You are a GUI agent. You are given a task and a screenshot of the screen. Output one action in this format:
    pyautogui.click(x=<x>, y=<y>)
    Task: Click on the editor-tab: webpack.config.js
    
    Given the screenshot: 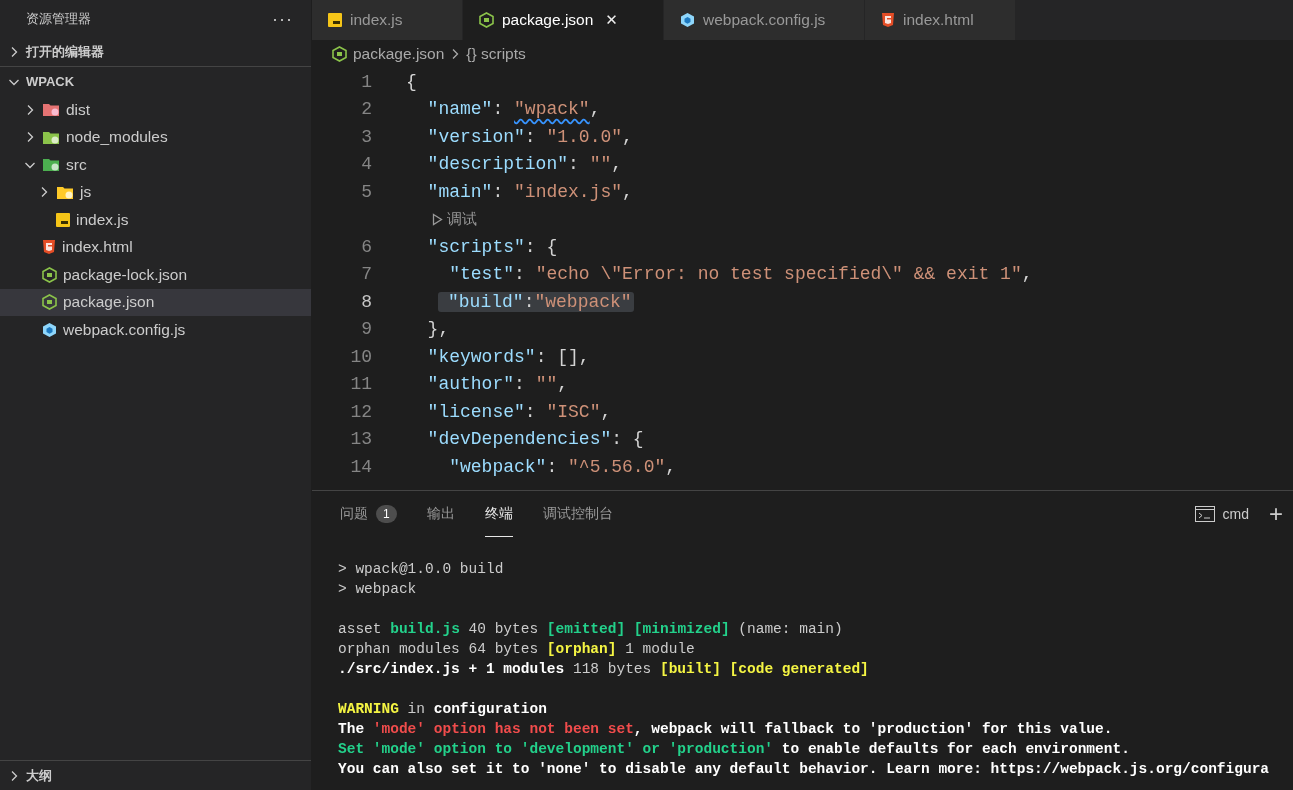 What is the action you would take?
    pyautogui.click(x=764, y=20)
    